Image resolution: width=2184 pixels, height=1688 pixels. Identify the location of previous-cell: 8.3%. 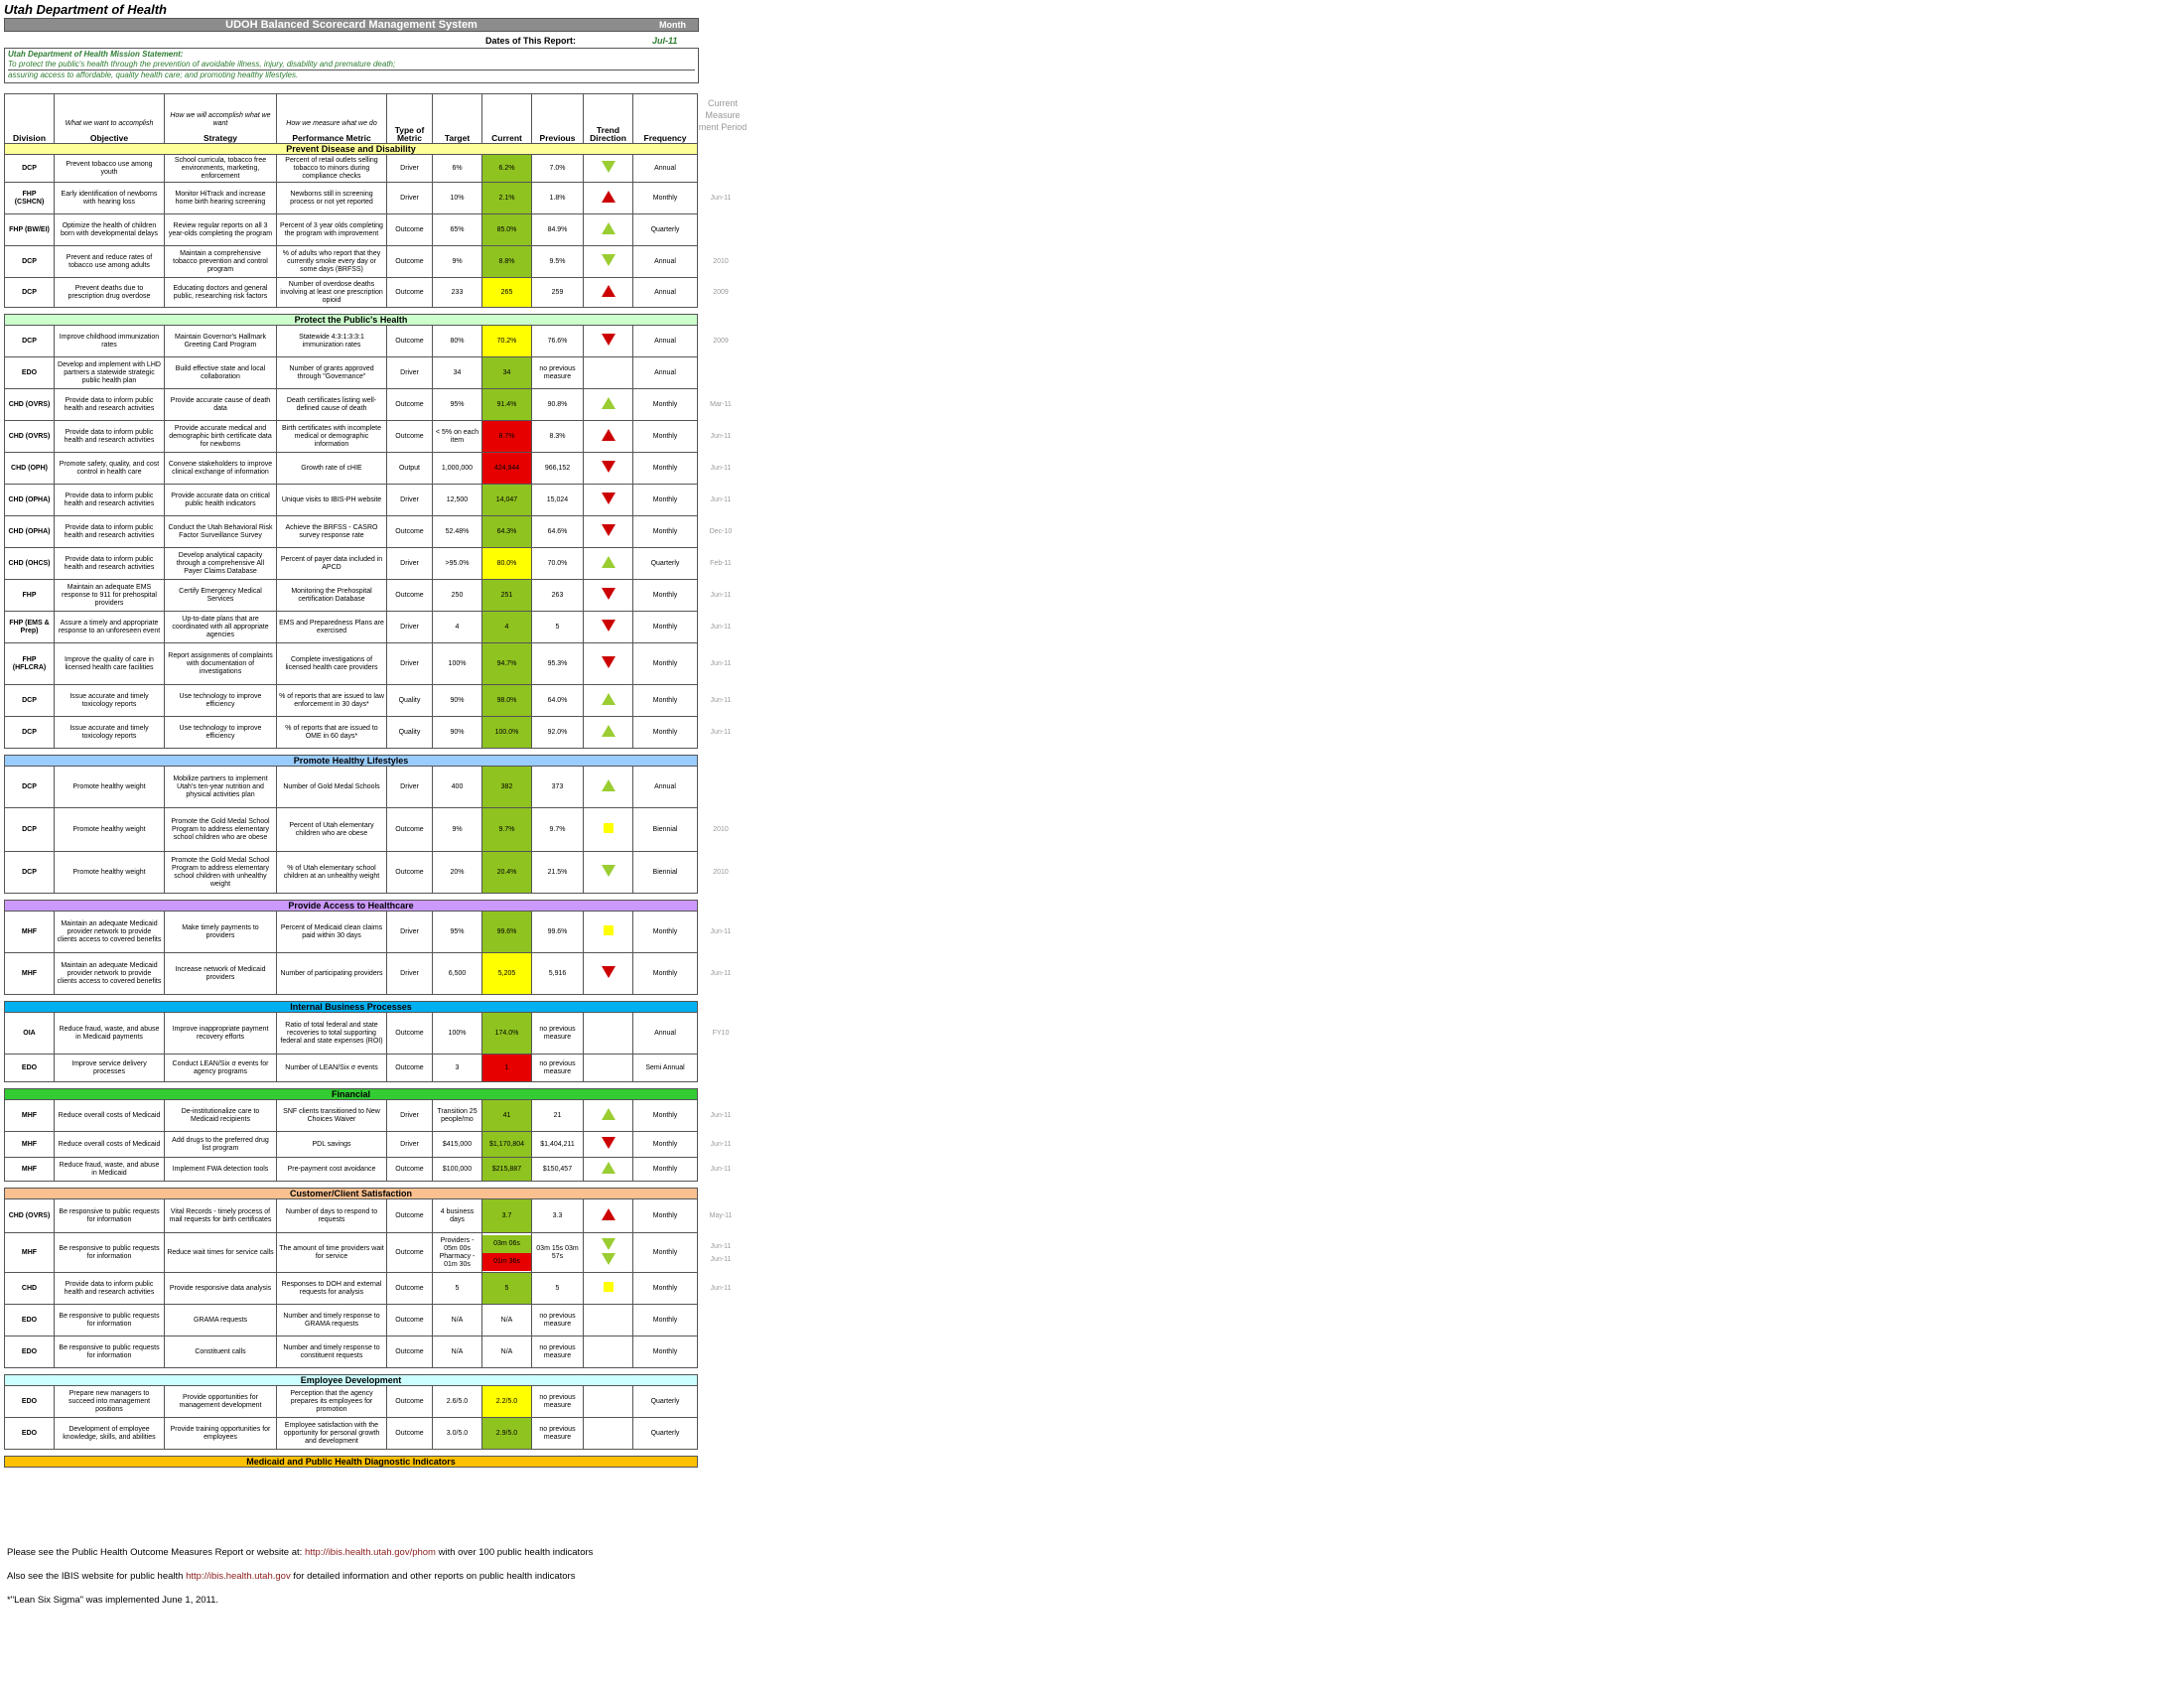
(557, 436).